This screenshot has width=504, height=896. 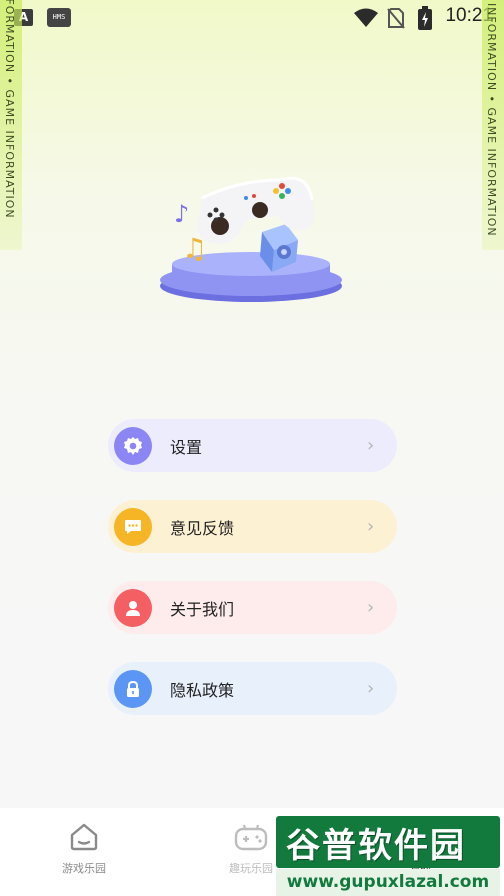 What do you see at coordinates (202, 609) in the screenshot?
I see `menu-about-us-label: 关于我们` at bounding box center [202, 609].